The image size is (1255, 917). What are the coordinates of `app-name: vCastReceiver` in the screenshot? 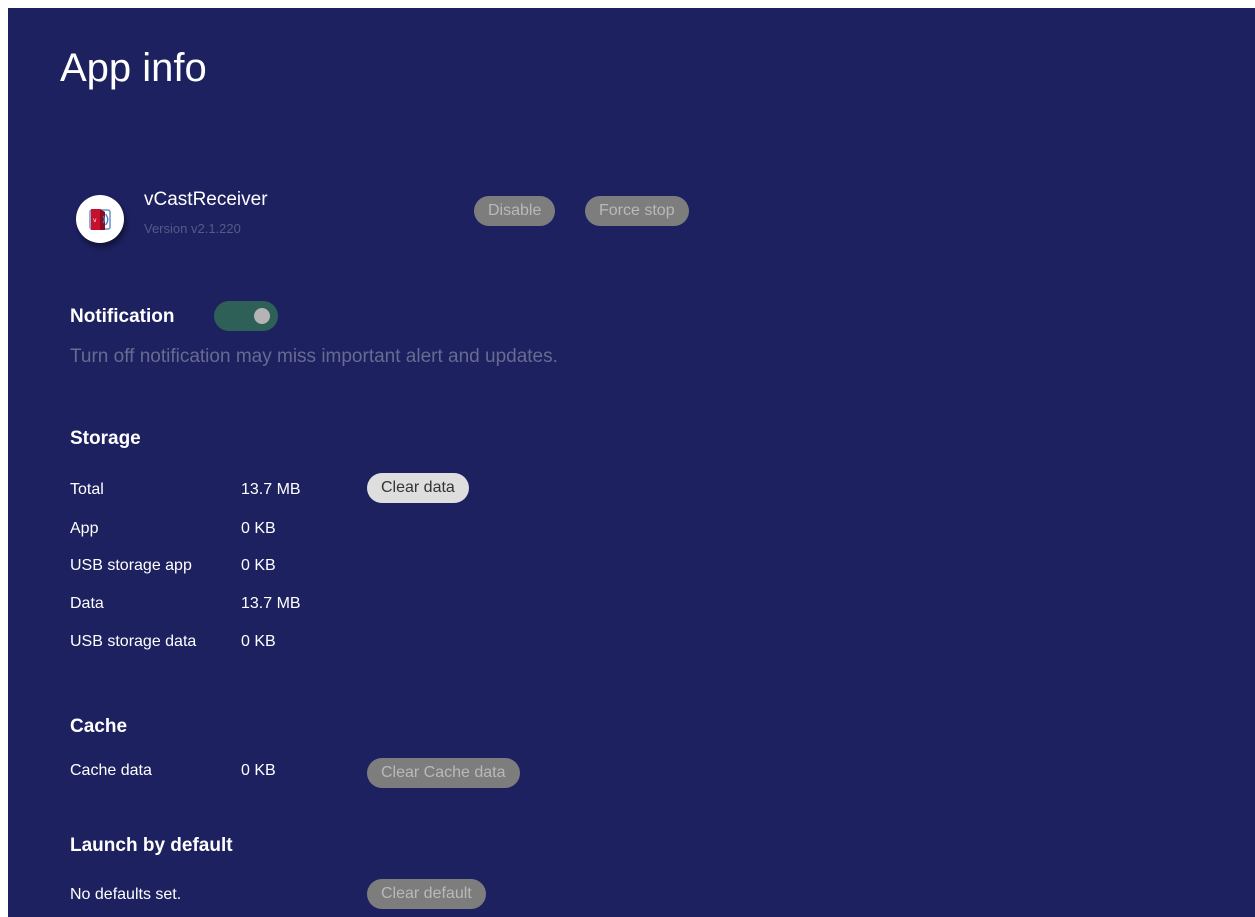 It's located at (206, 199).